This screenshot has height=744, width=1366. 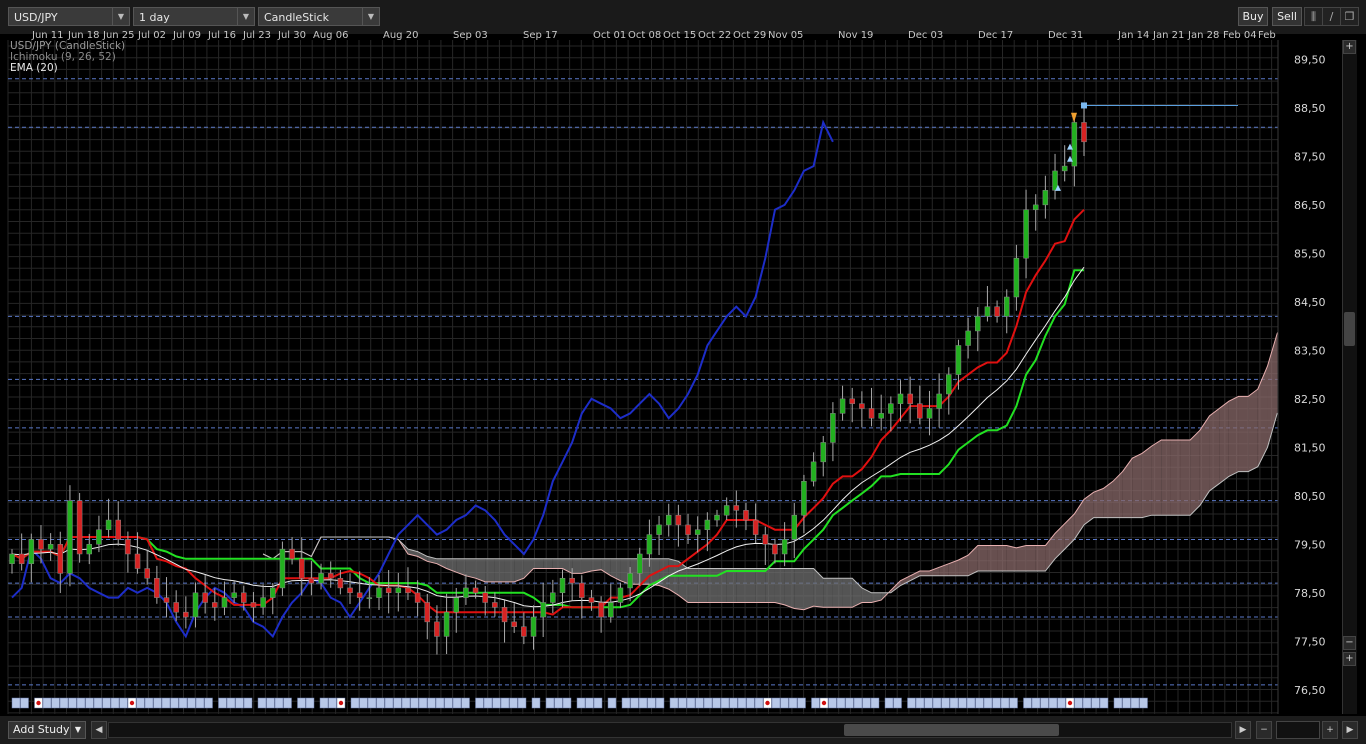 What do you see at coordinates (579, 703) in the screenshot?
I see `event-flags-strip` at bounding box center [579, 703].